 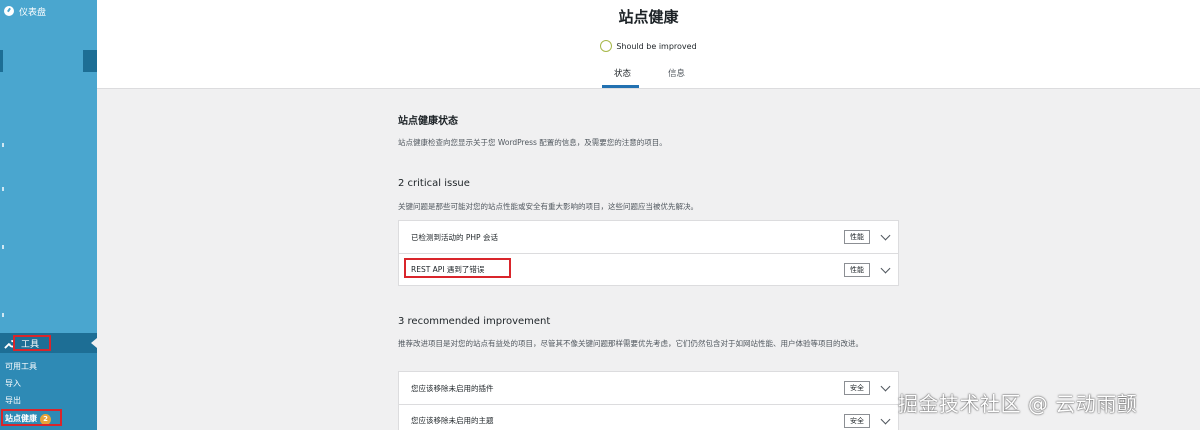 I want to click on issue-label: 已检测到活动的 PHP 会话, so click(x=454, y=237).